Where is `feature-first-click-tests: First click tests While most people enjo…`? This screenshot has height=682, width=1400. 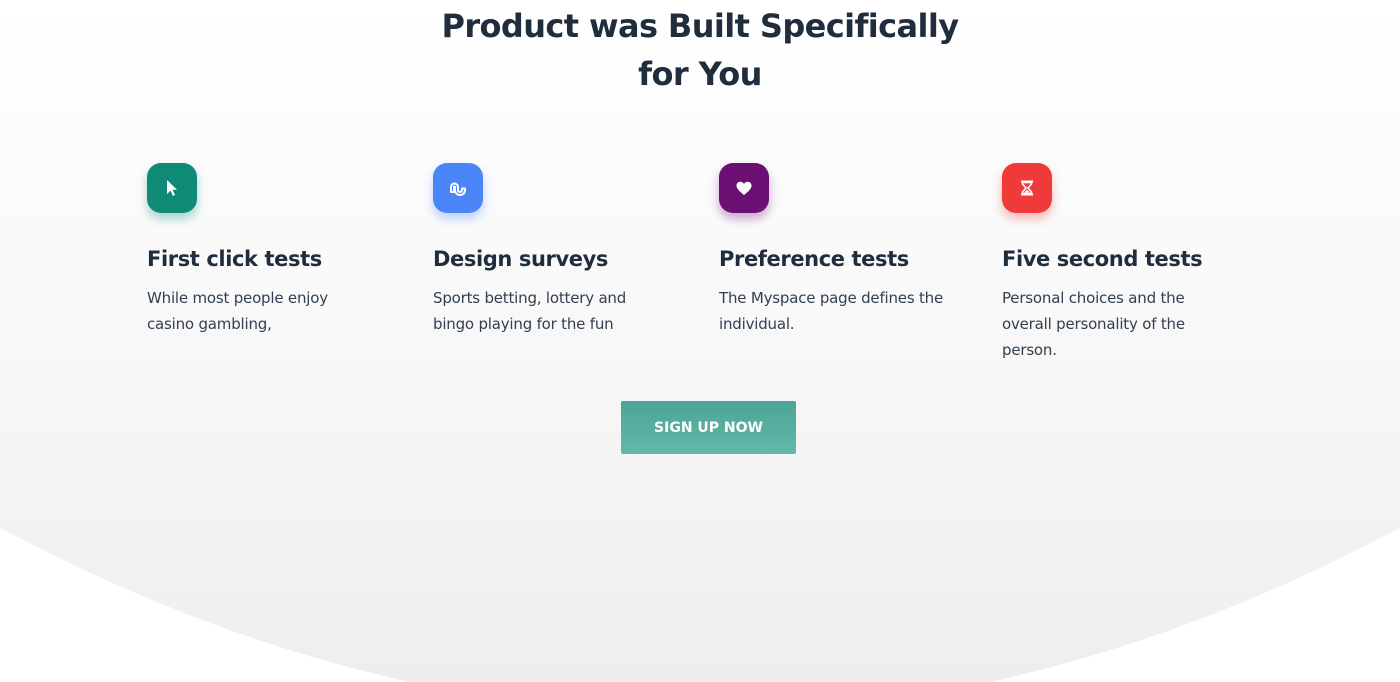 feature-first-click-tests: First click tests While most people enjo… is located at coordinates (272, 250).